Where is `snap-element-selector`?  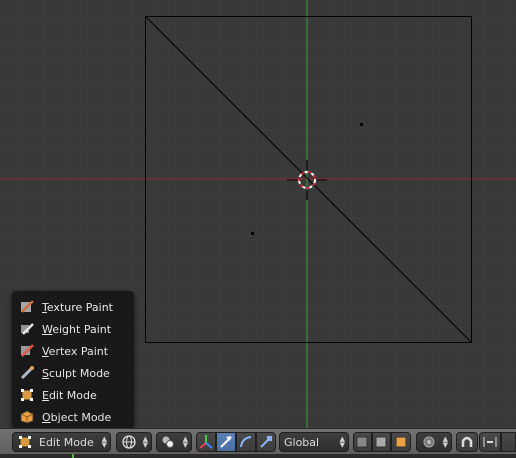 snap-element-selector is located at coordinates (490, 442).